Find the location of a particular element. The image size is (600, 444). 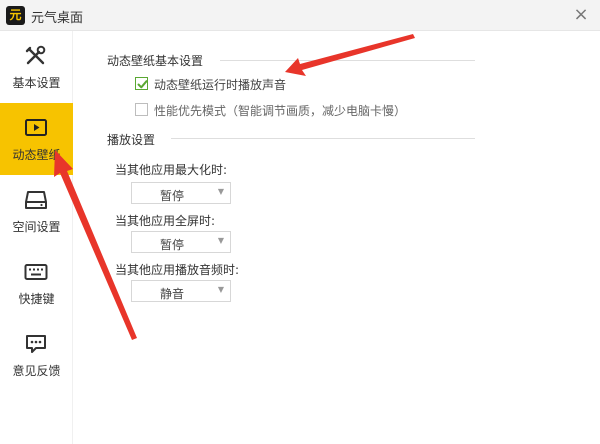

section-title-playback: 播放设置 is located at coordinates (131, 140).